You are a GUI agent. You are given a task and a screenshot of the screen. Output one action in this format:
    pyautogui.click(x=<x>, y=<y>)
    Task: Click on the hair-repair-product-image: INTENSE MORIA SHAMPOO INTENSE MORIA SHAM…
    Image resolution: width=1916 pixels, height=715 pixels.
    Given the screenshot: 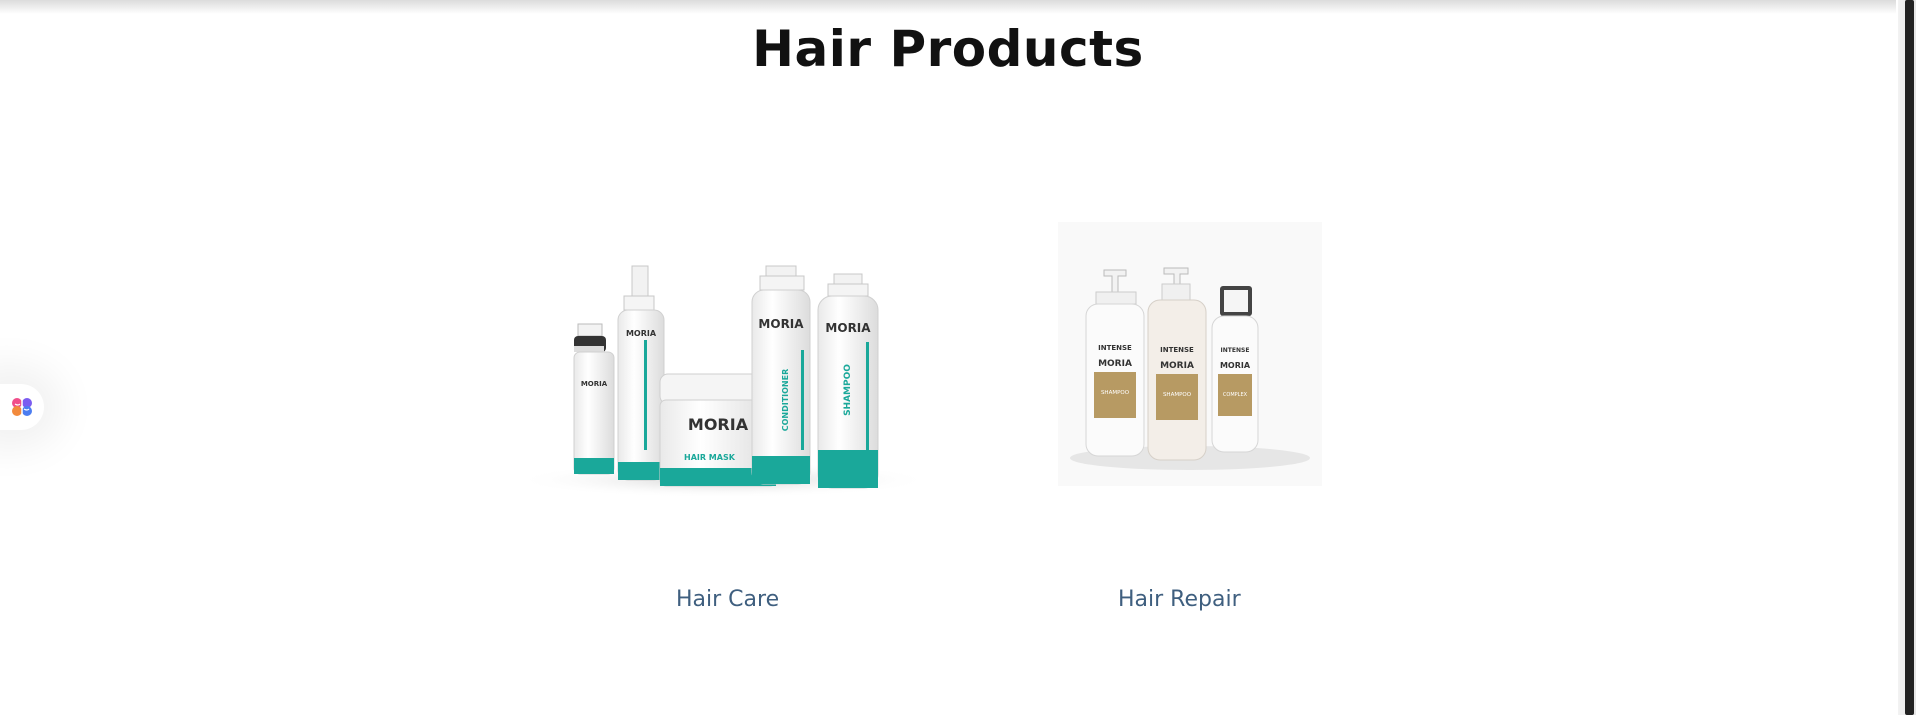 What is the action you would take?
    pyautogui.click(x=1190, y=354)
    